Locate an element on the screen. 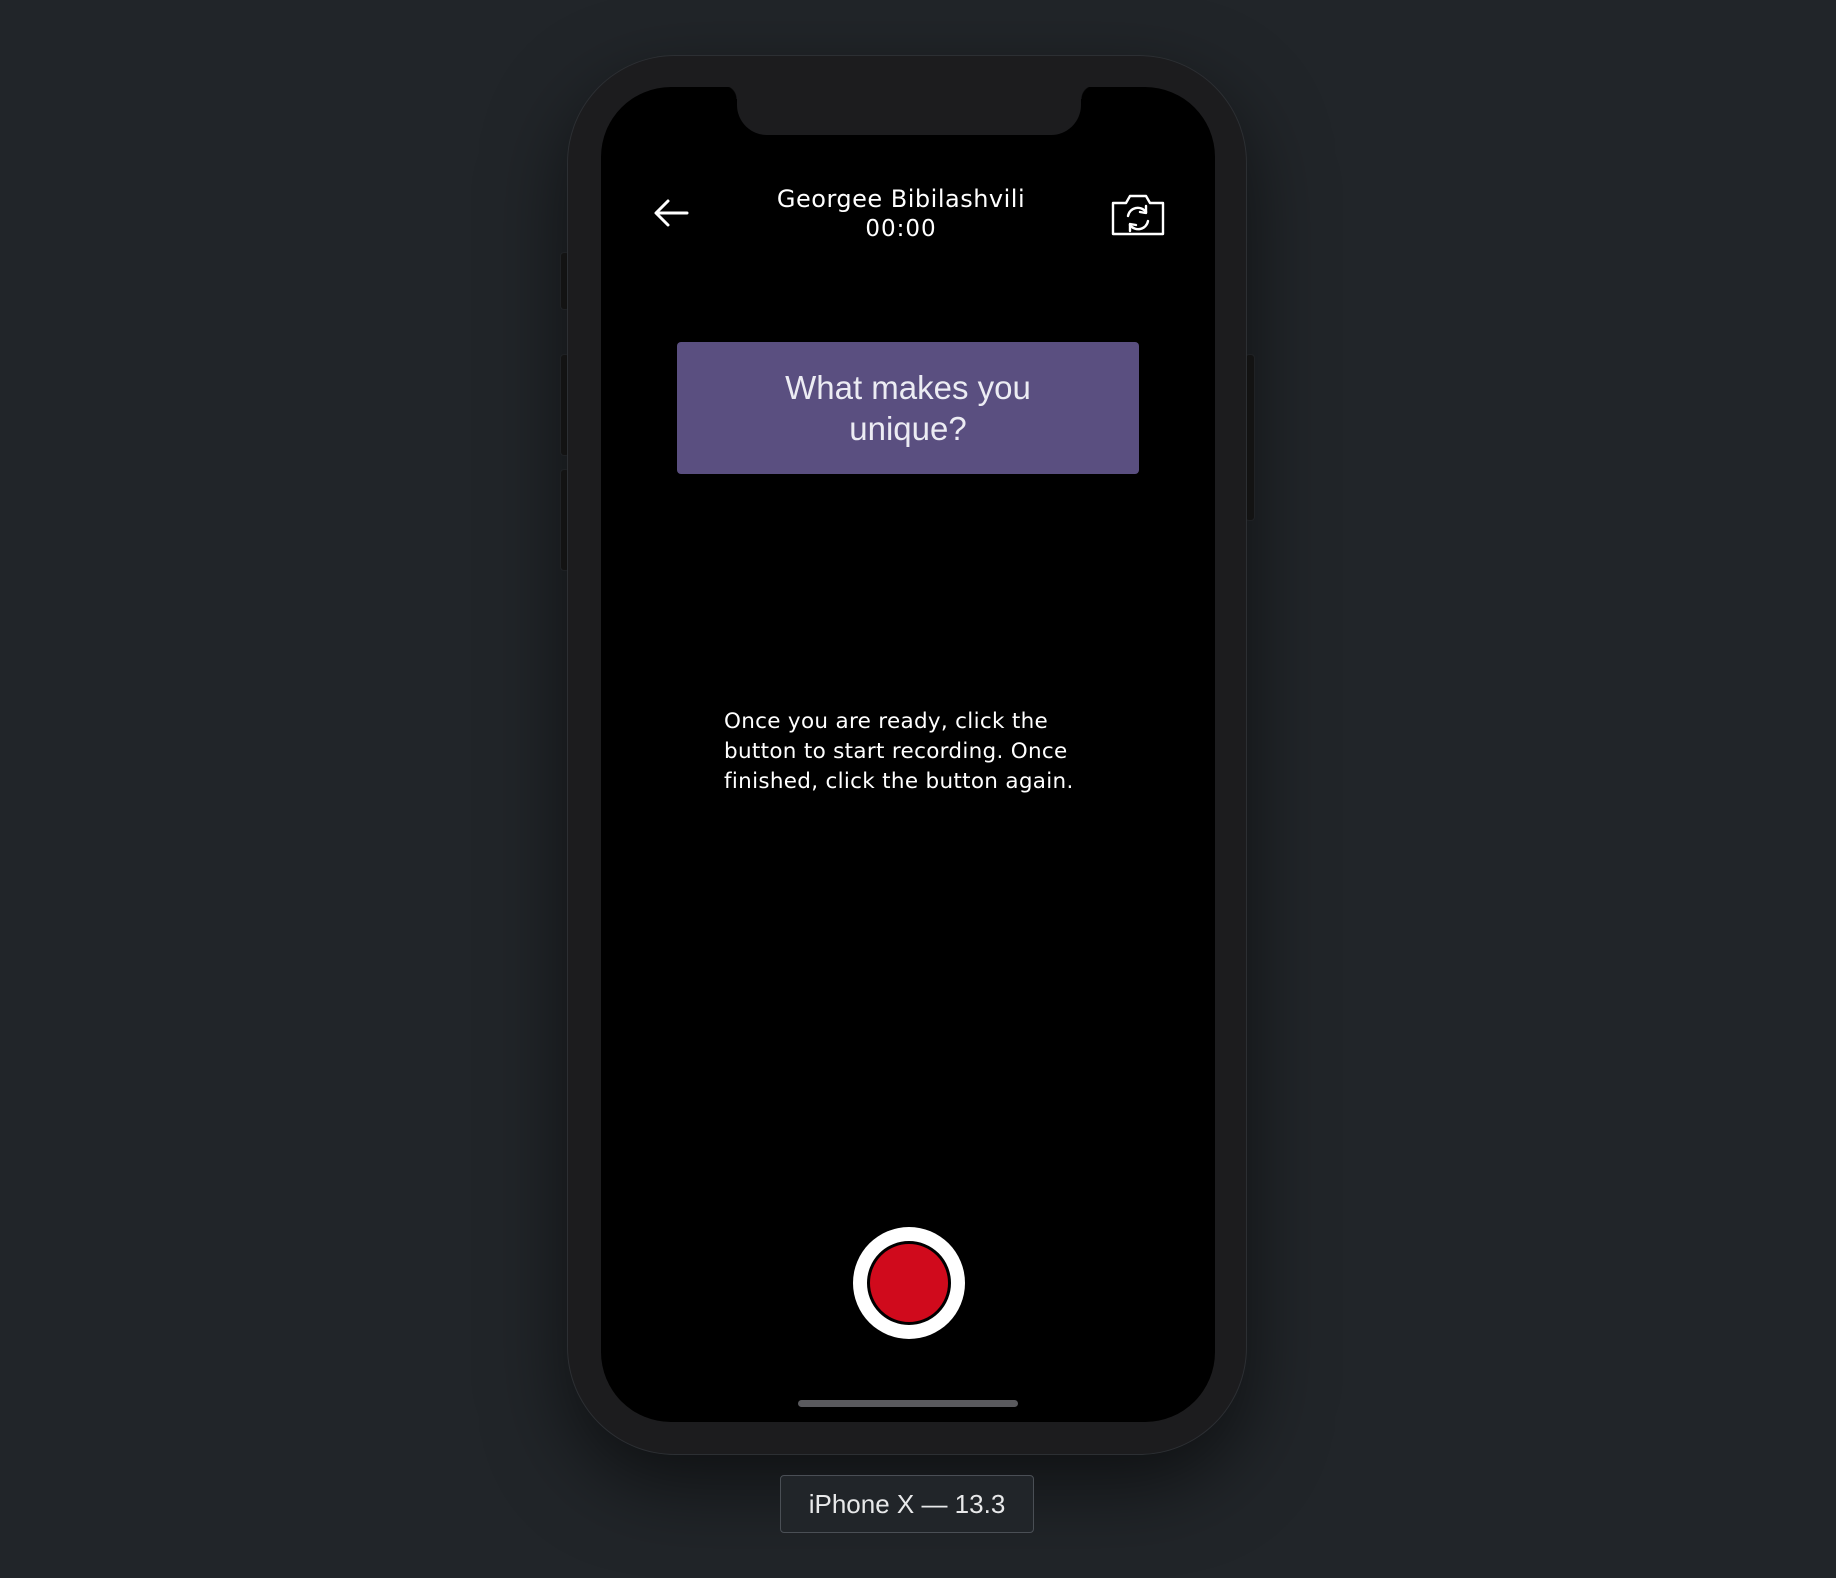 This screenshot has height=1578, width=1836. notch is located at coordinates (909, 111).